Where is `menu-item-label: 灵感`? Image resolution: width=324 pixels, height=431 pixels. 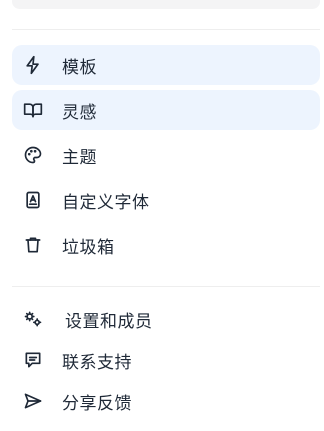
menu-item-label: 灵感 is located at coordinates (79, 112).